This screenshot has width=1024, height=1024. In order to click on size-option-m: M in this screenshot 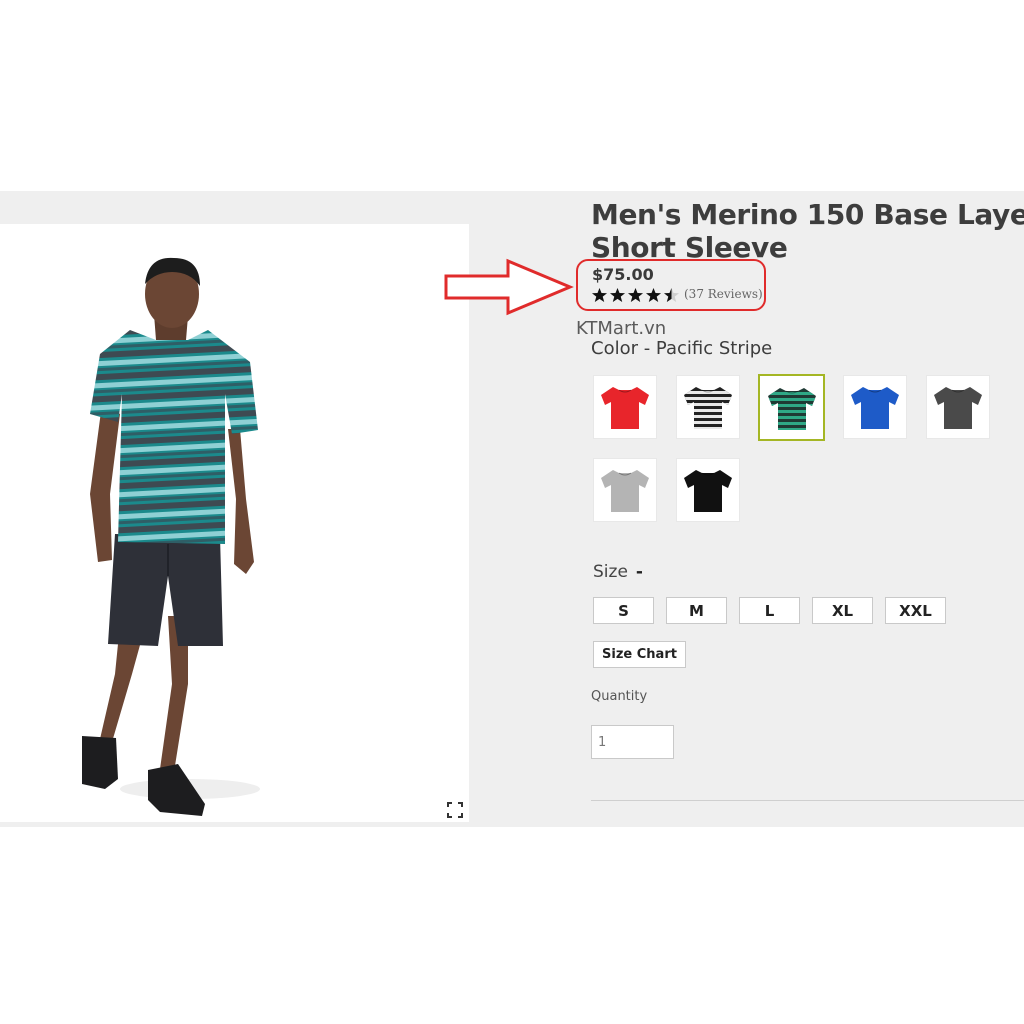, I will do `click(696, 610)`.